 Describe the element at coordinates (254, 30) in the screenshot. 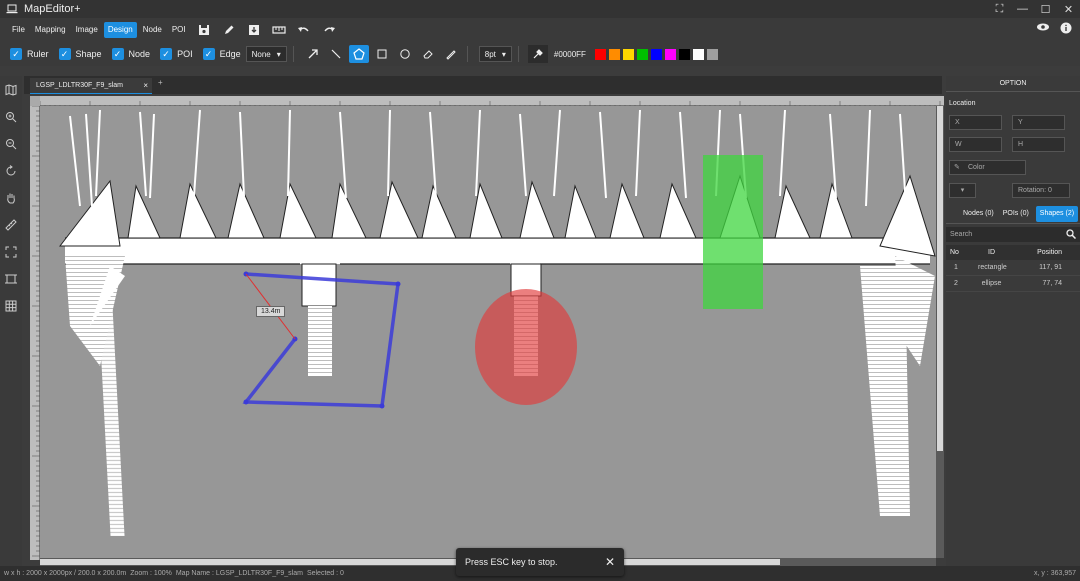

I see `import-icon` at that location.